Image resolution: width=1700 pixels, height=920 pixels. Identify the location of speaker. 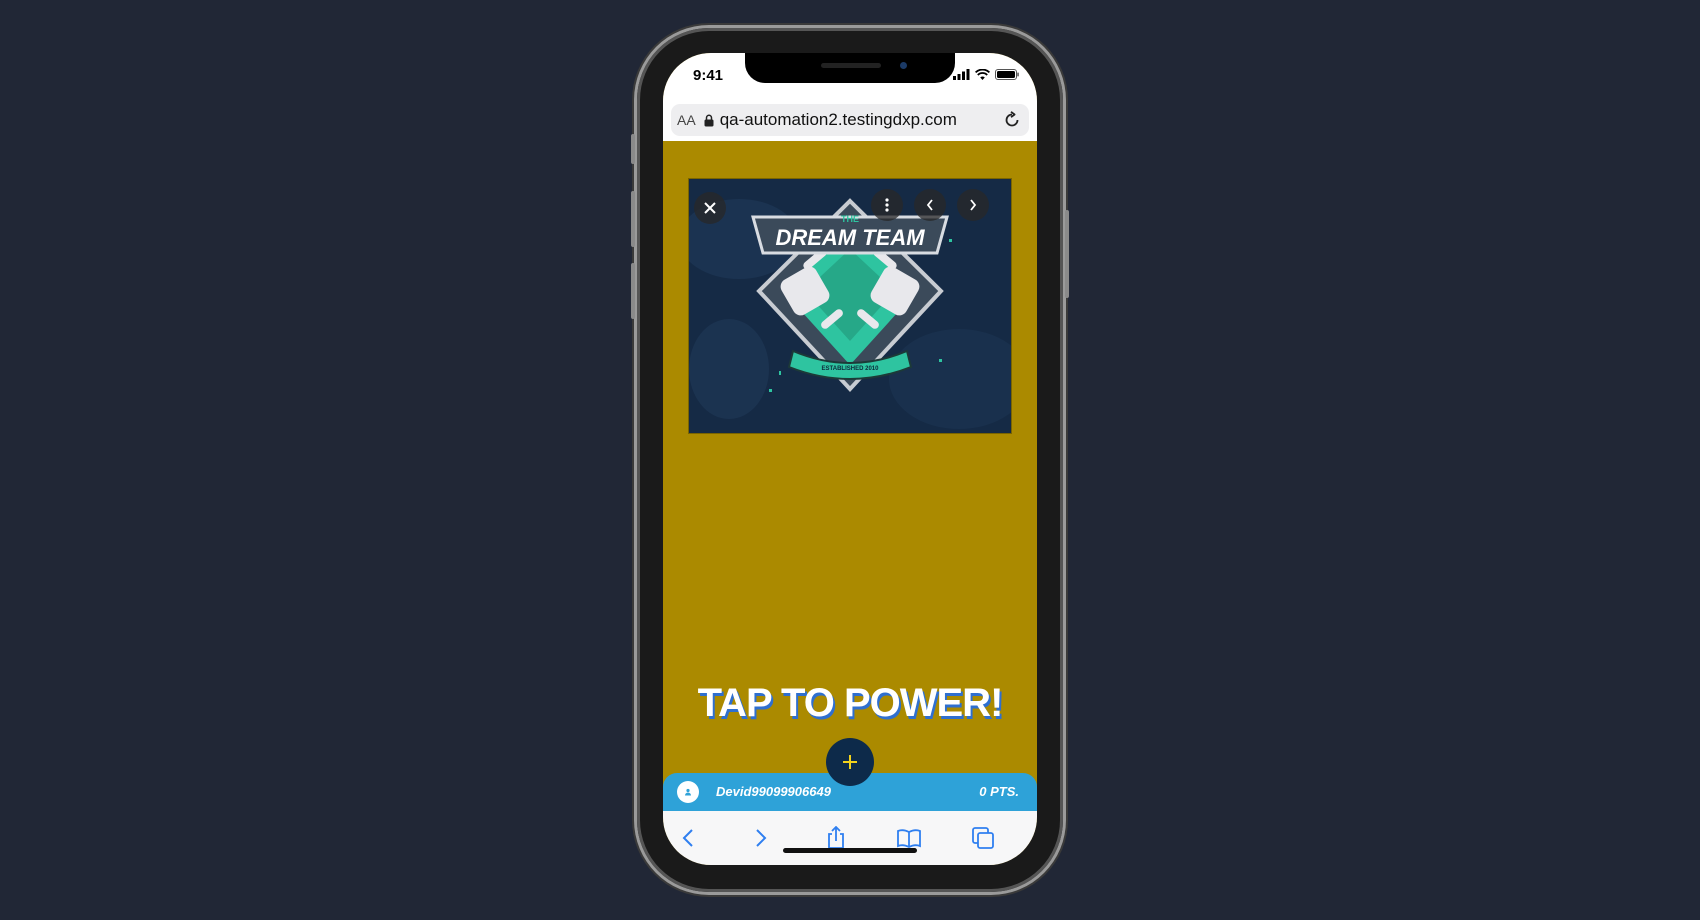
(851, 65).